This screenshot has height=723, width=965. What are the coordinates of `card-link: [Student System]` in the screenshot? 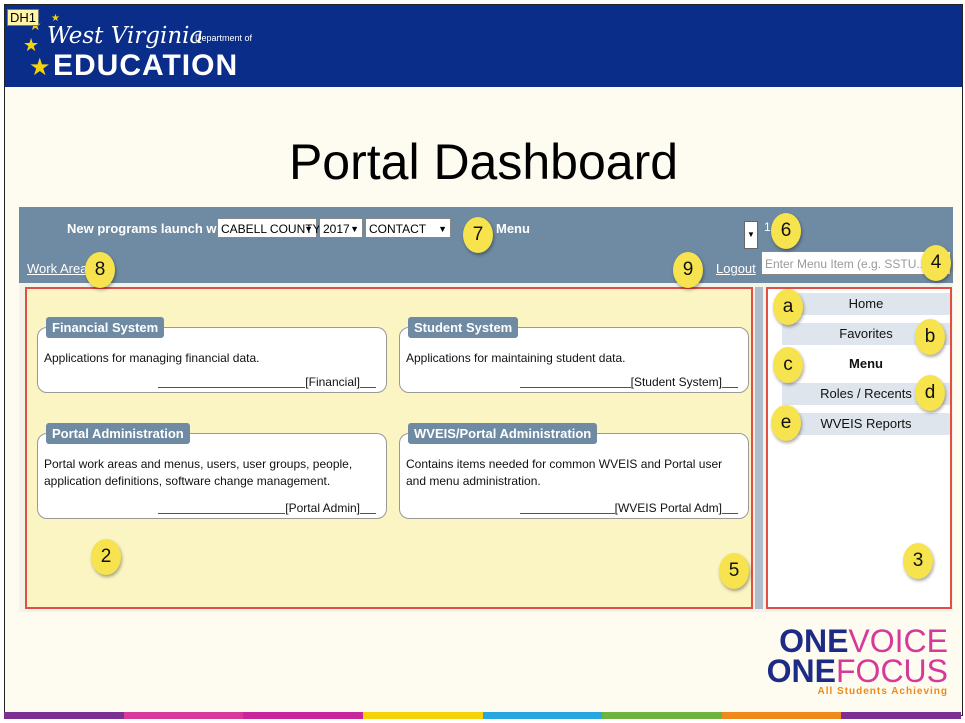 It's located at (676, 382).